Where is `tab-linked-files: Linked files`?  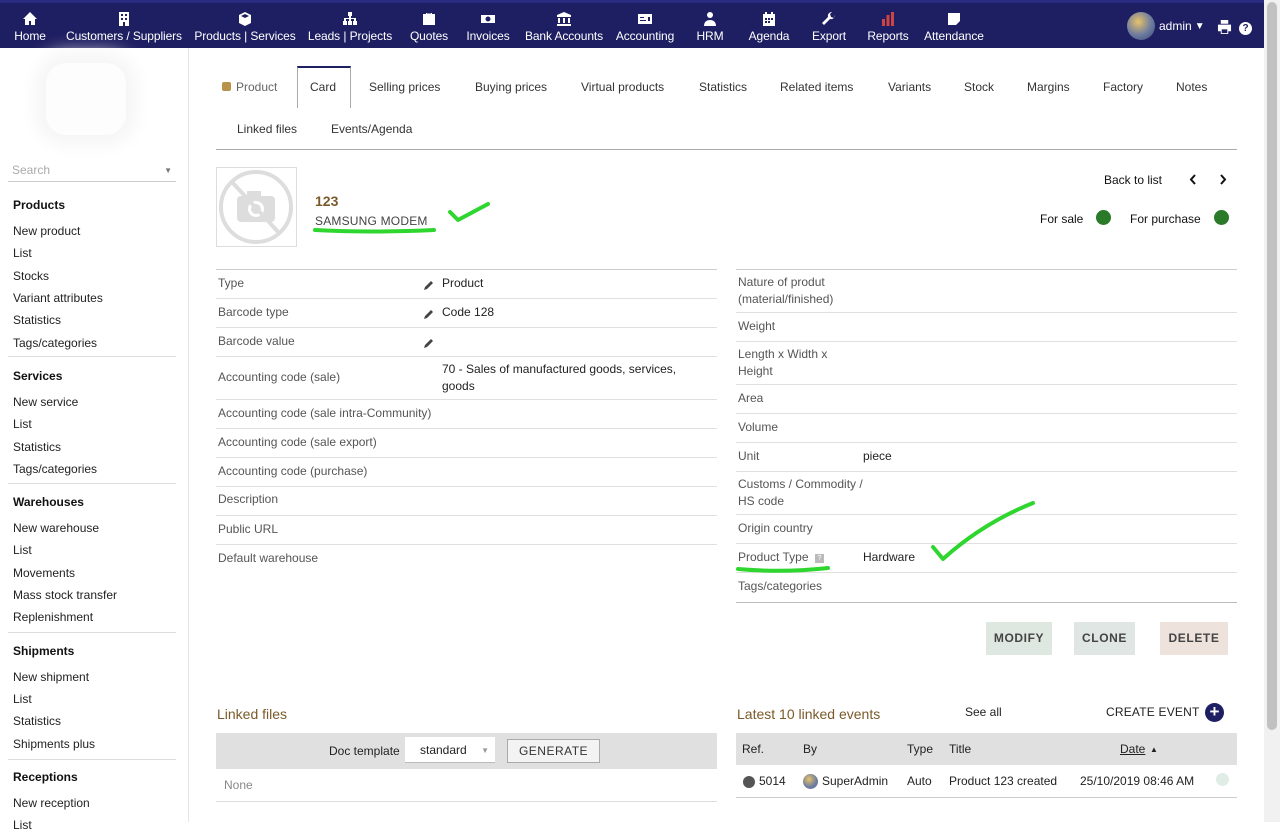 tab-linked-files: Linked files is located at coordinates (267, 129).